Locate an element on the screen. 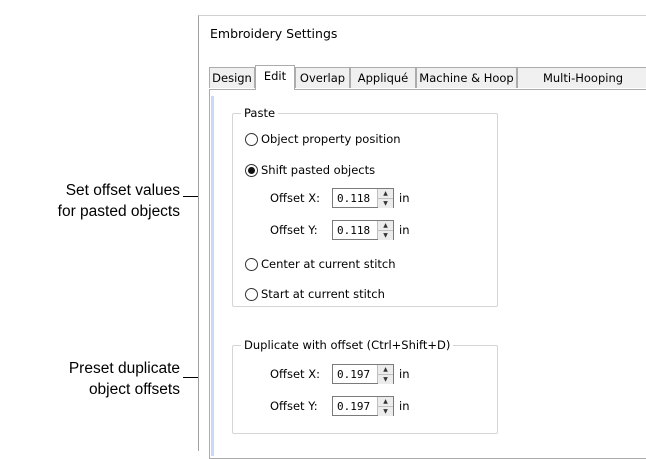  radio-center-at-current-stitch: Center at current stitch is located at coordinates (320, 264).